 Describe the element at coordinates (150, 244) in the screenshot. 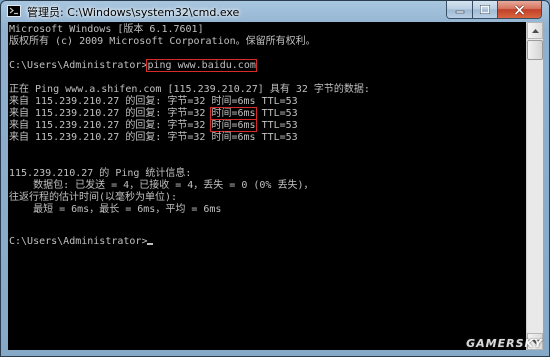

I see `text-cursor` at that location.